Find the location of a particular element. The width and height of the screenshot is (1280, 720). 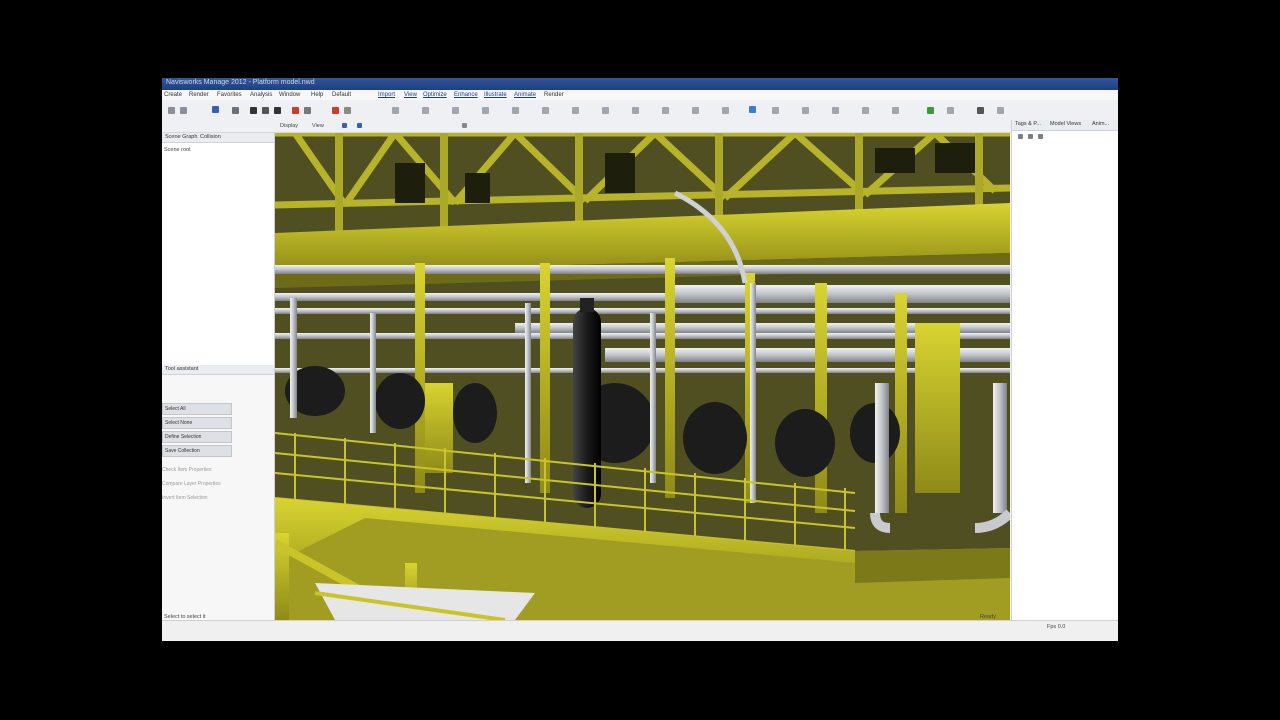

menu-animate: Animate is located at coordinates (525, 95).